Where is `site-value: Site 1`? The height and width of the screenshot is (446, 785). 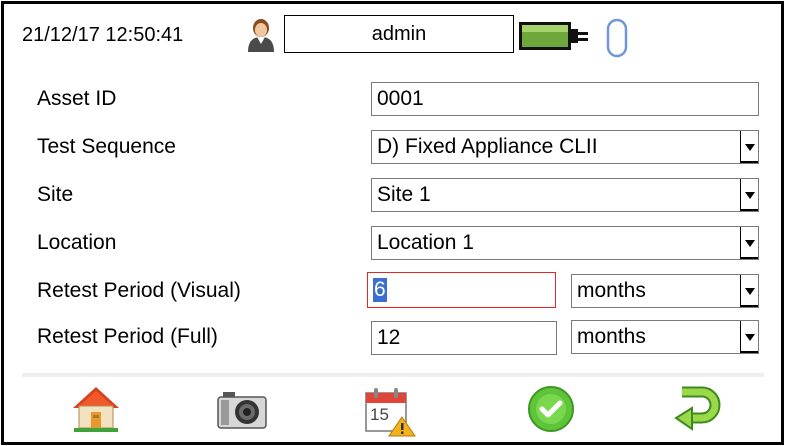
site-value: Site 1 is located at coordinates (404, 194).